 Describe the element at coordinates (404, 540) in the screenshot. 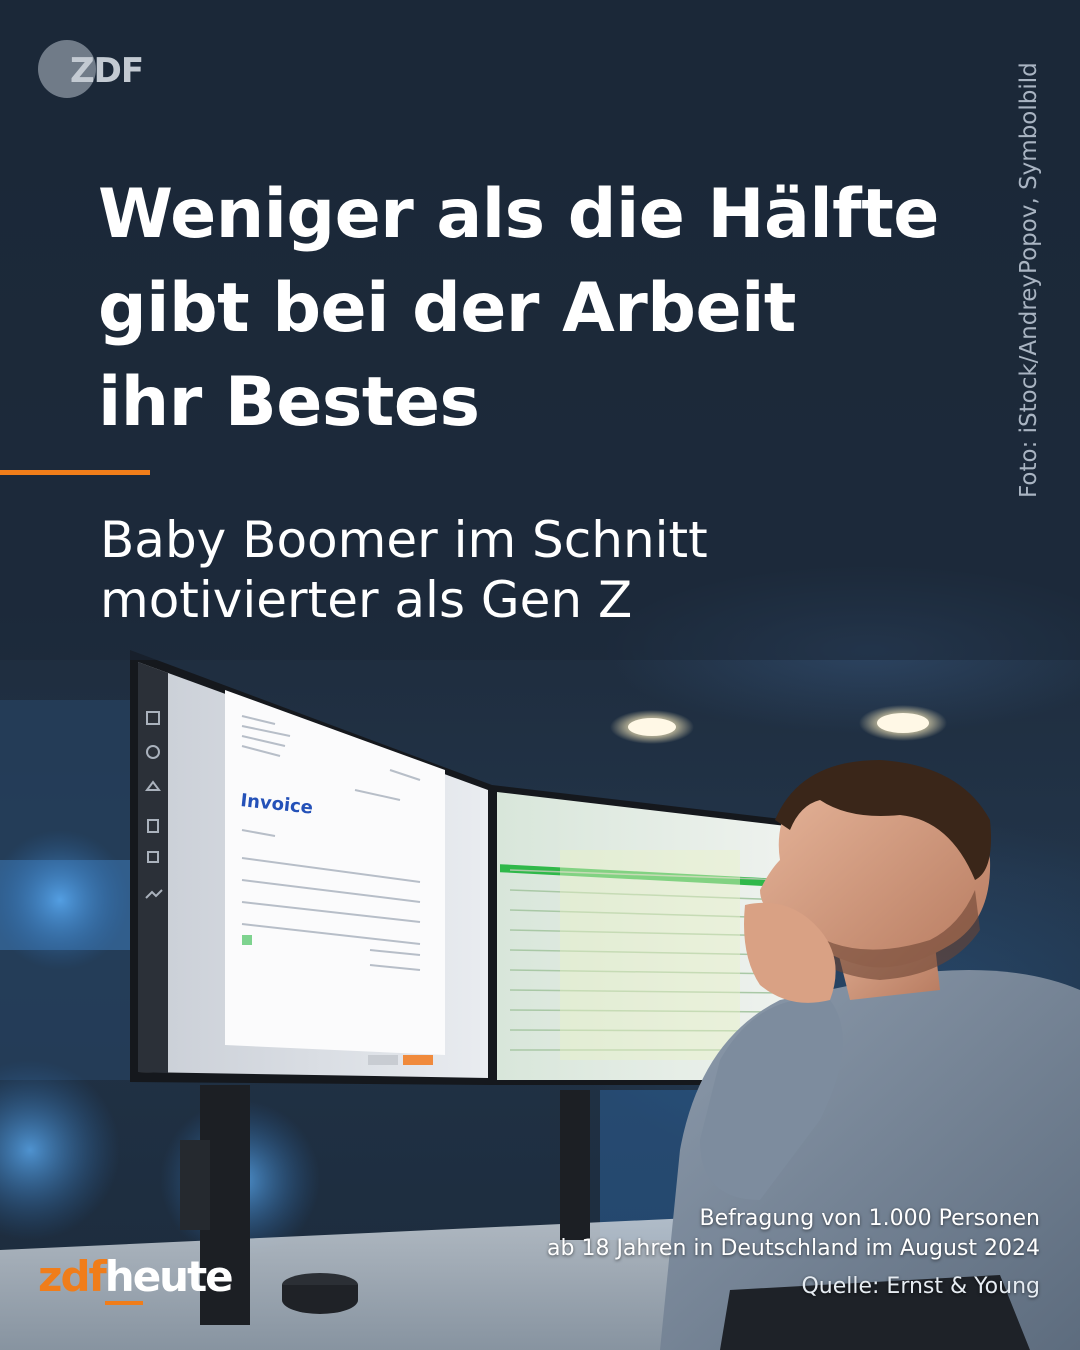

I see `subheadline-line: Baby Boomer im Schnitt` at that location.